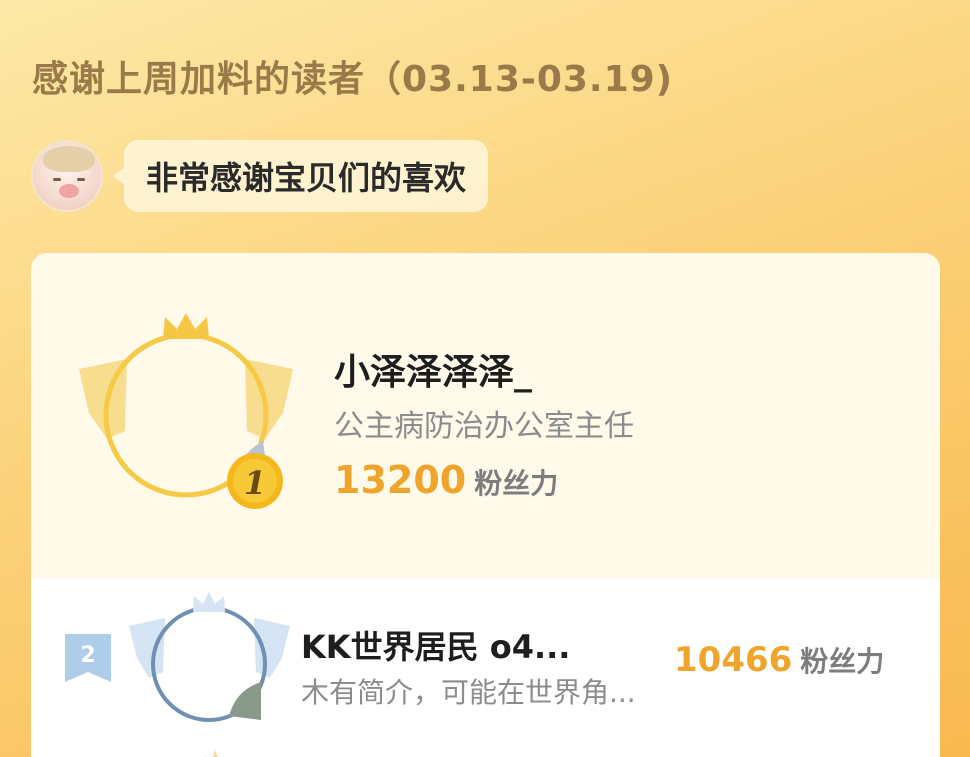 The image size is (970, 757). I want to click on first-reader-score-value: 13200, so click(400, 480).